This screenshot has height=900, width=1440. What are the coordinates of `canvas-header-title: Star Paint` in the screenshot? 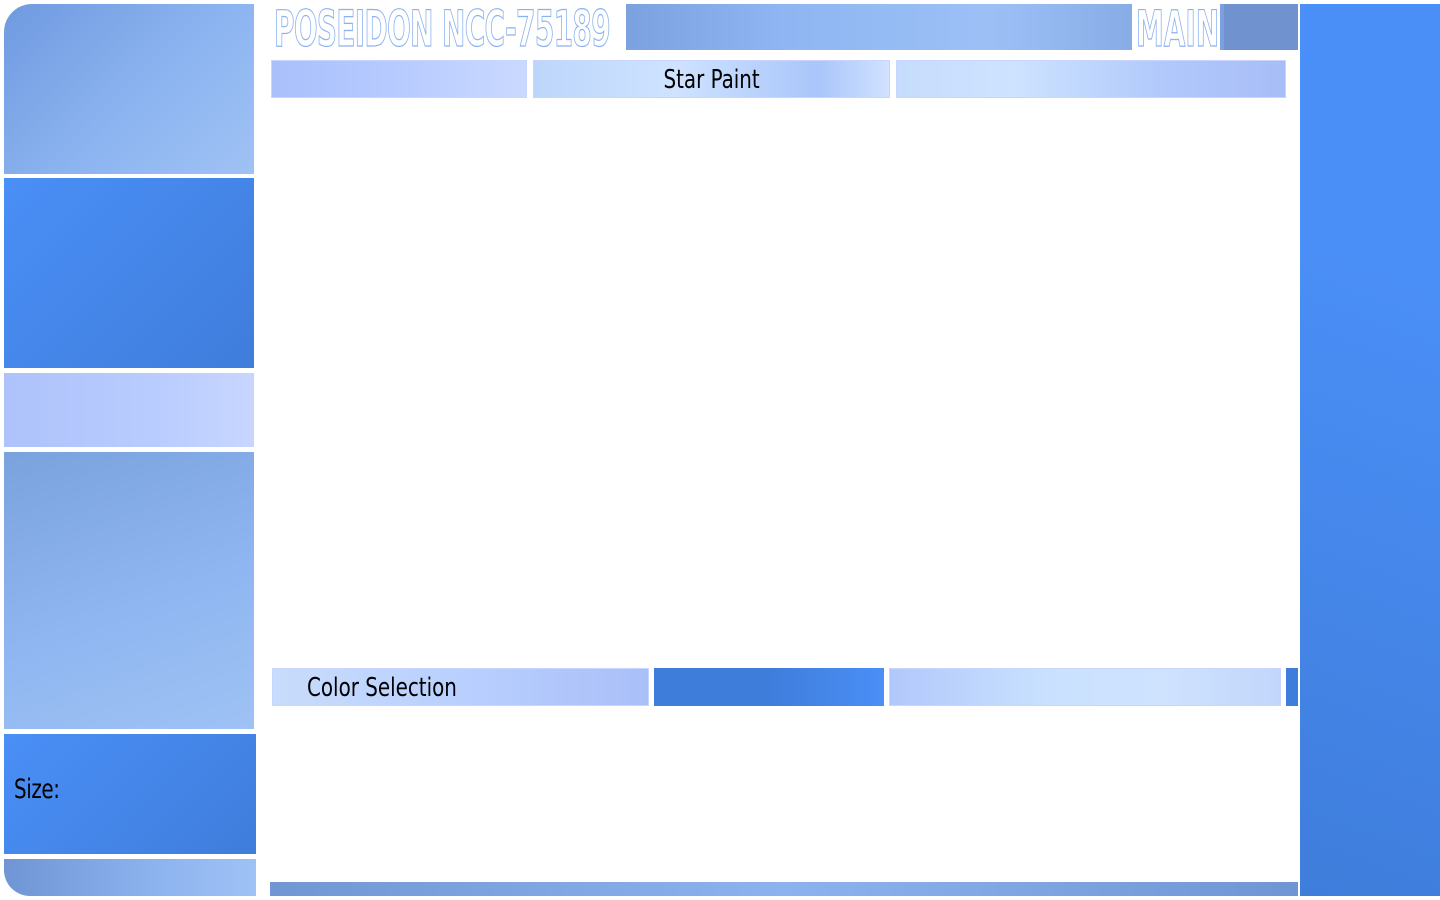 It's located at (711, 79).